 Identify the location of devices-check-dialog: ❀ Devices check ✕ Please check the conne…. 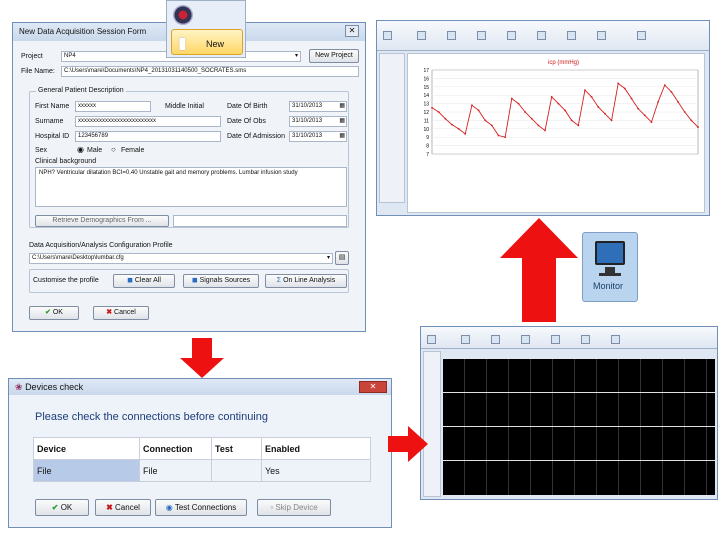
(200, 453).